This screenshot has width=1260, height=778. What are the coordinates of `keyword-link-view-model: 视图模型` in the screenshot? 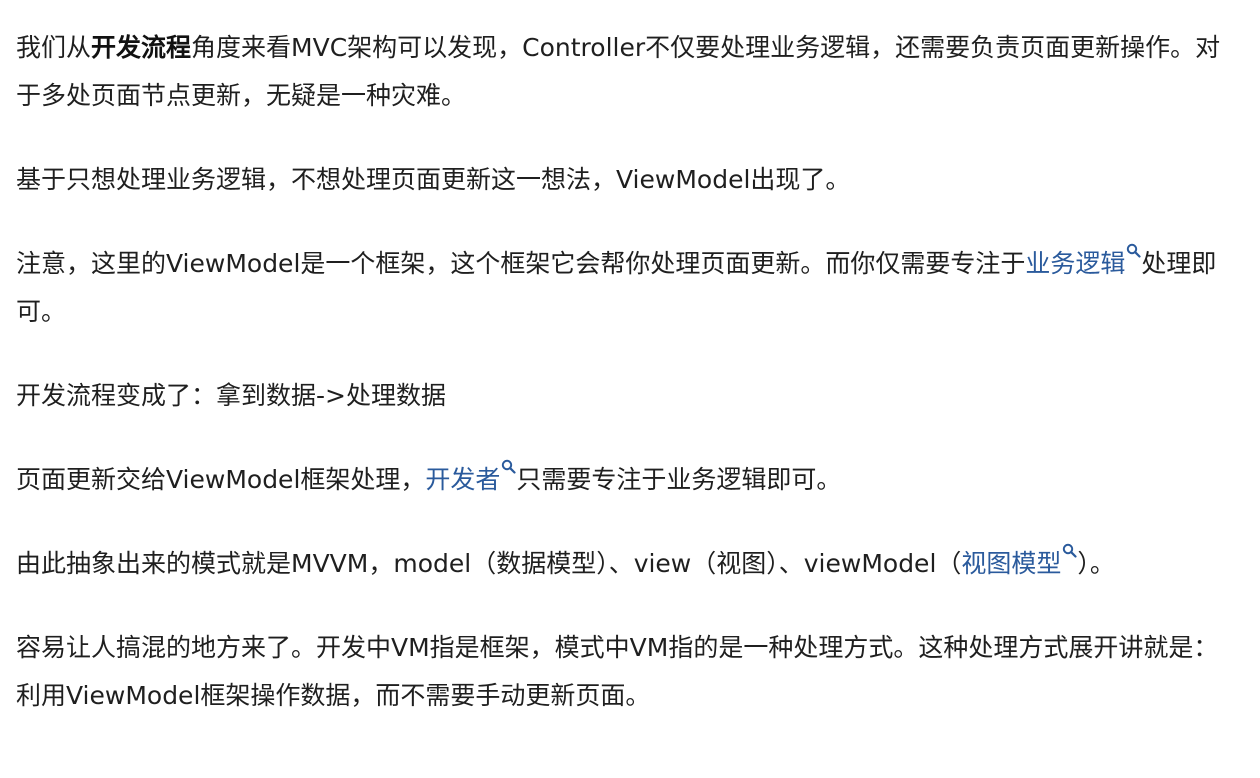 It's located at (1019, 560).